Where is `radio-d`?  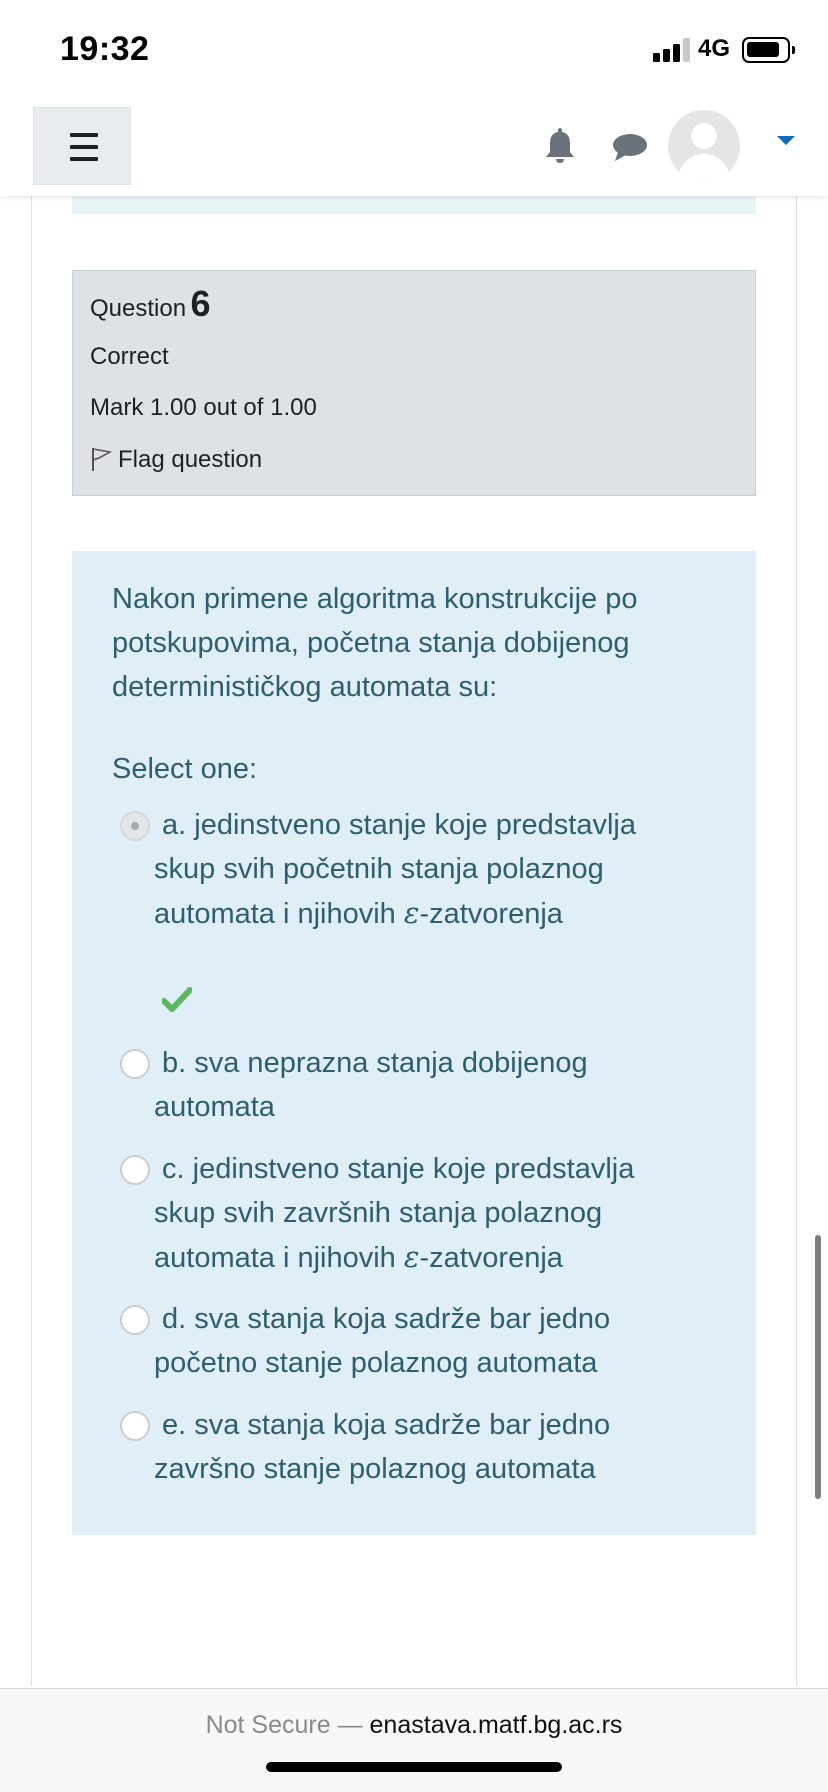
radio-d is located at coordinates (135, 1320).